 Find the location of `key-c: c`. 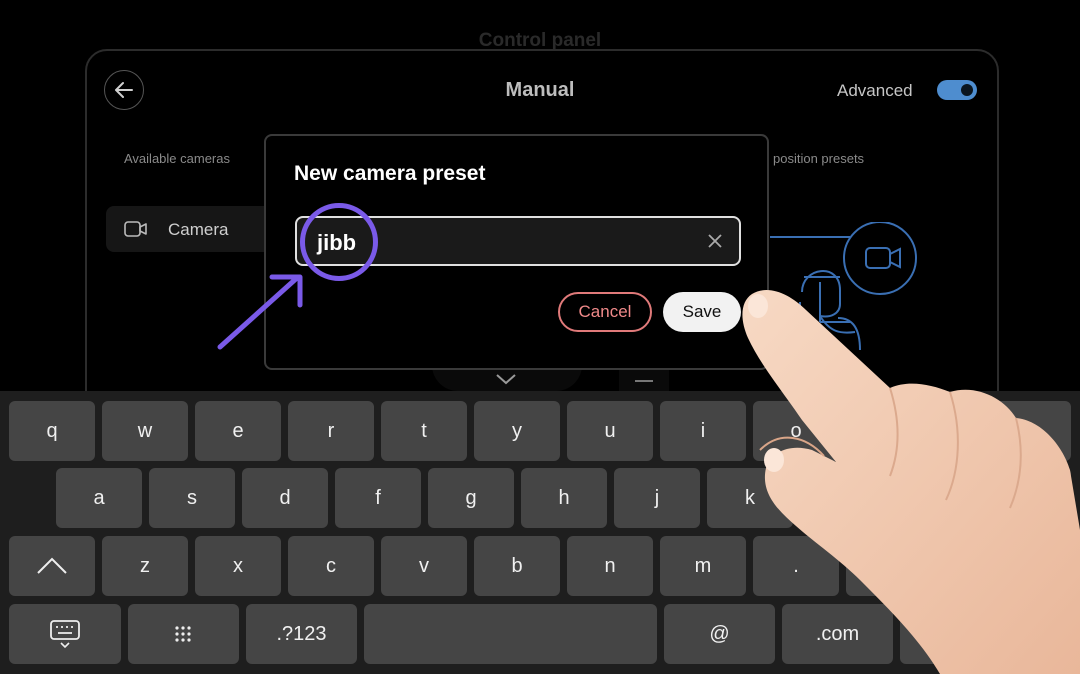

key-c: c is located at coordinates (331, 566).